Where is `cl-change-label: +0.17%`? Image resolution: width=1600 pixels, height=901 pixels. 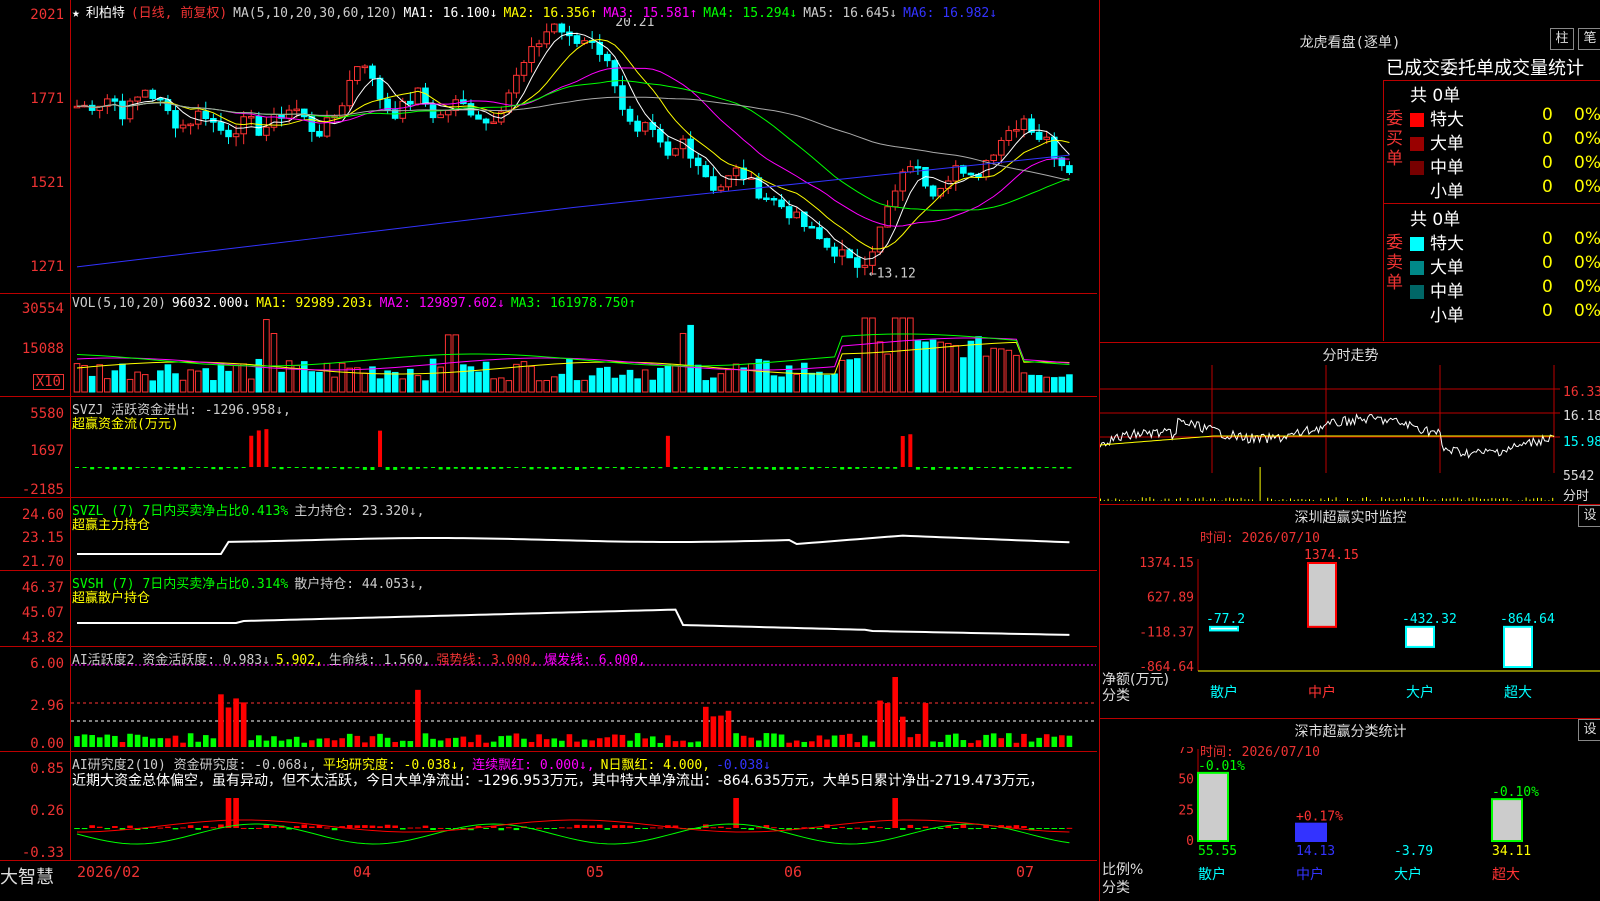 cl-change-label: +0.17% is located at coordinates (1319, 817).